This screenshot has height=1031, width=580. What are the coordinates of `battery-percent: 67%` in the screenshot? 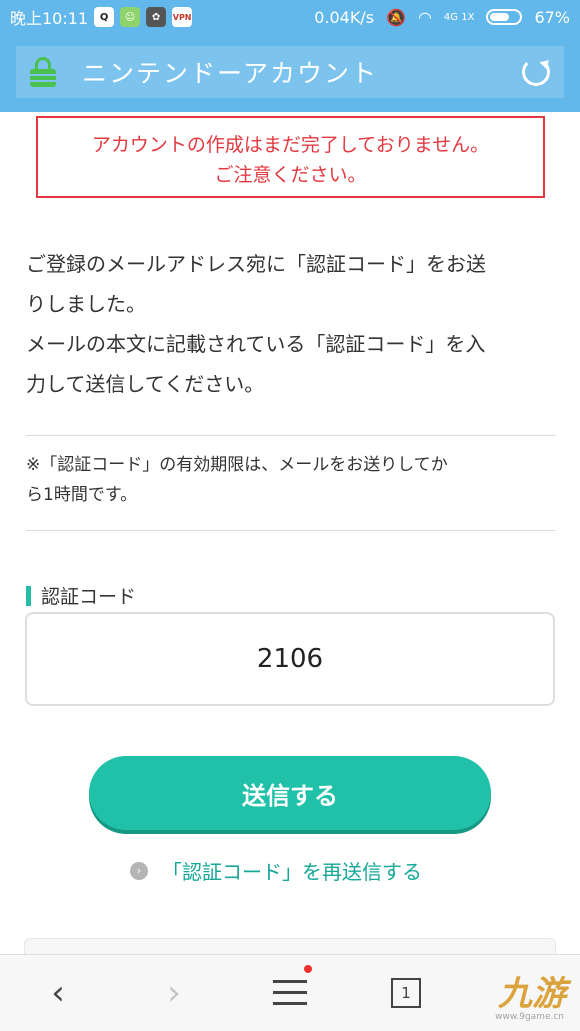 It's located at (552, 17).